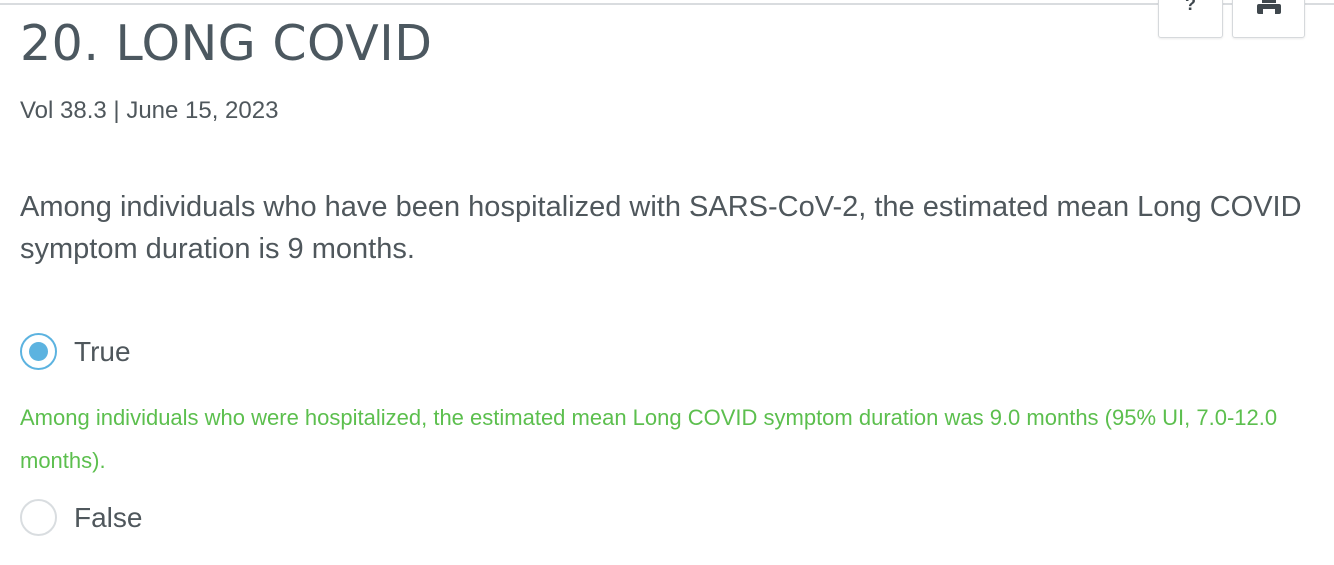 The image size is (1334, 565). What do you see at coordinates (1268, 19) in the screenshot?
I see `print-button` at bounding box center [1268, 19].